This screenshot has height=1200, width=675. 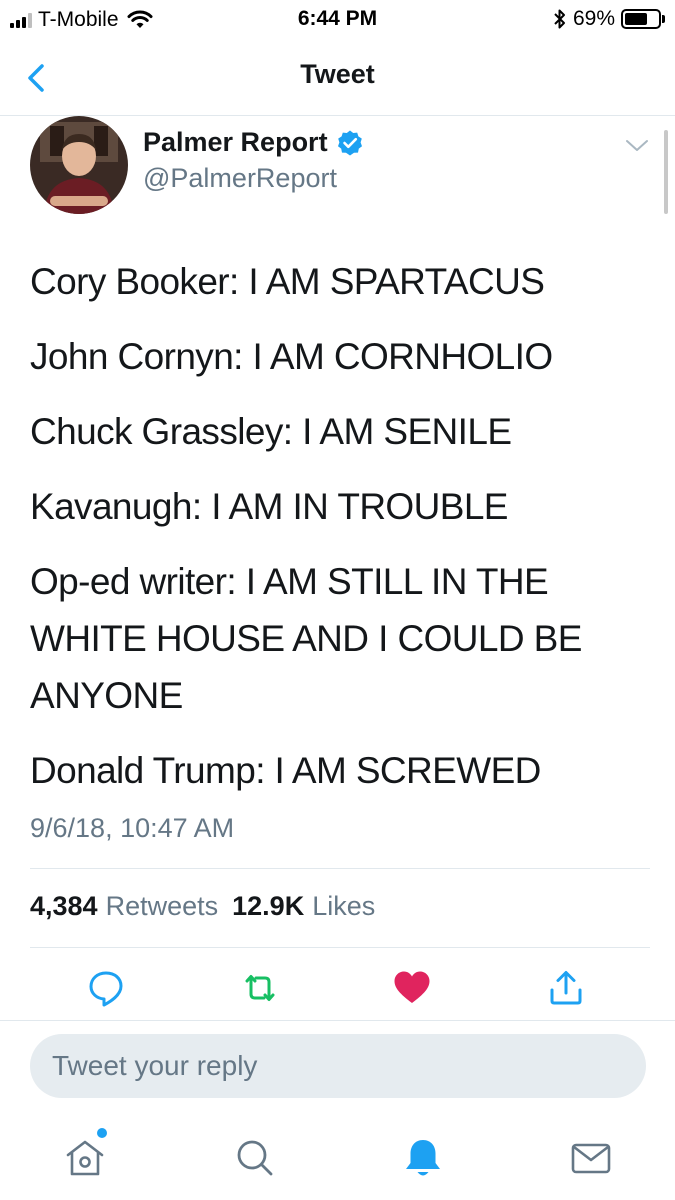 I want to click on author-name-row: Palmer Report, so click(x=253, y=142).